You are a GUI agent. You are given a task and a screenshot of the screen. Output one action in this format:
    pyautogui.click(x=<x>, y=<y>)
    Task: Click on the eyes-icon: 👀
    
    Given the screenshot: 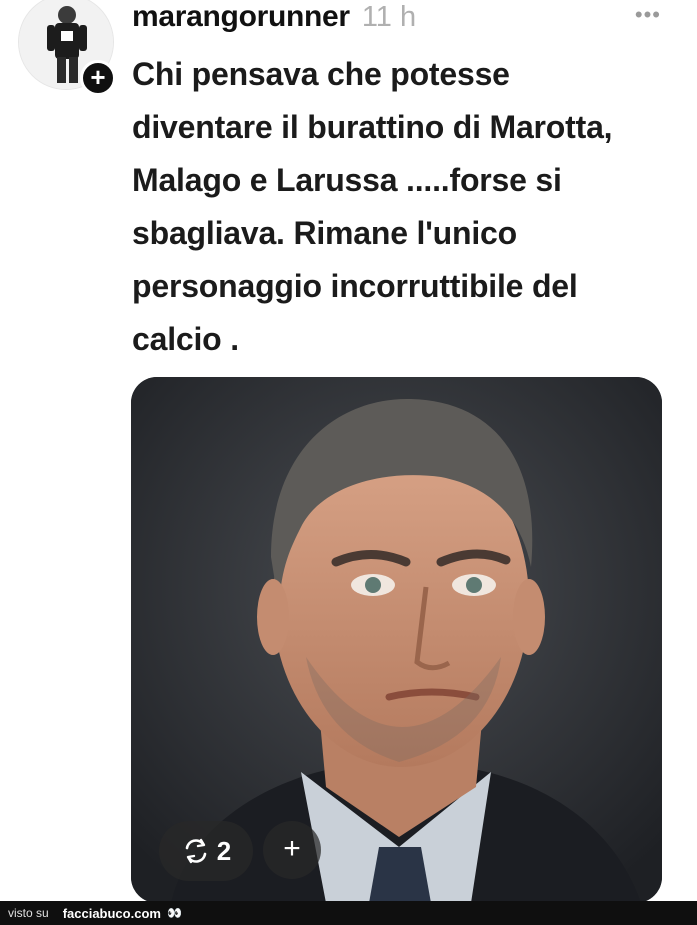 What is the action you would take?
    pyautogui.click(x=174, y=913)
    